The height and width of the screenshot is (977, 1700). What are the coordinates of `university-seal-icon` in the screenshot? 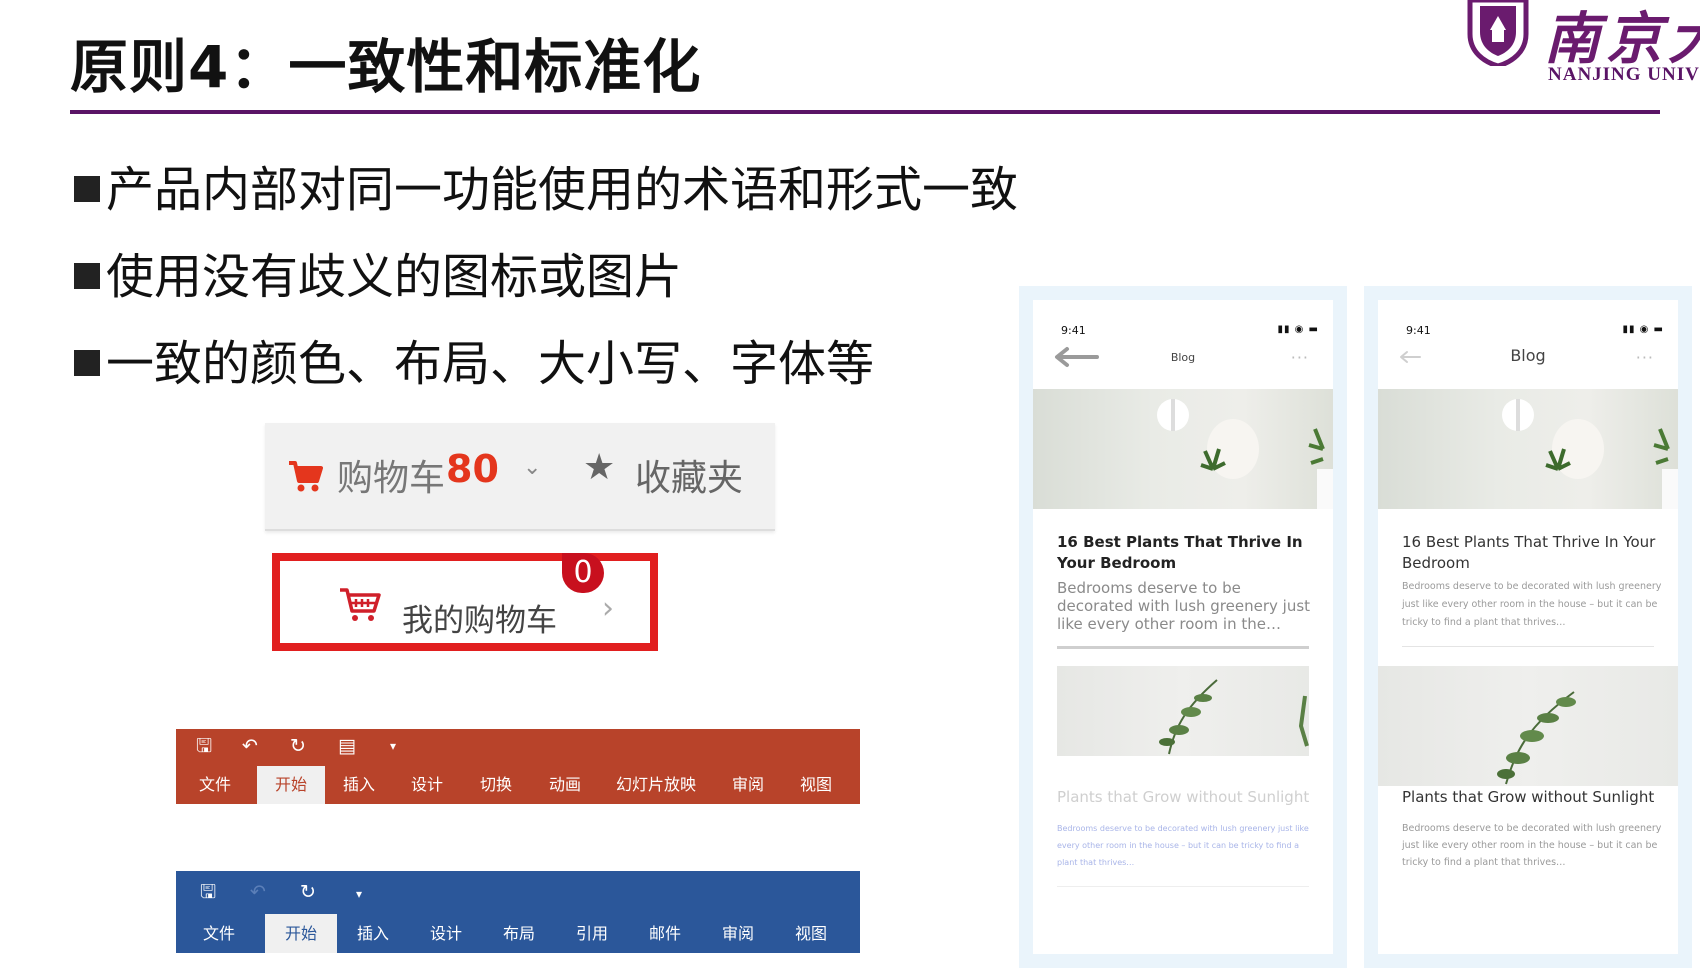 It's located at (1498, 33).